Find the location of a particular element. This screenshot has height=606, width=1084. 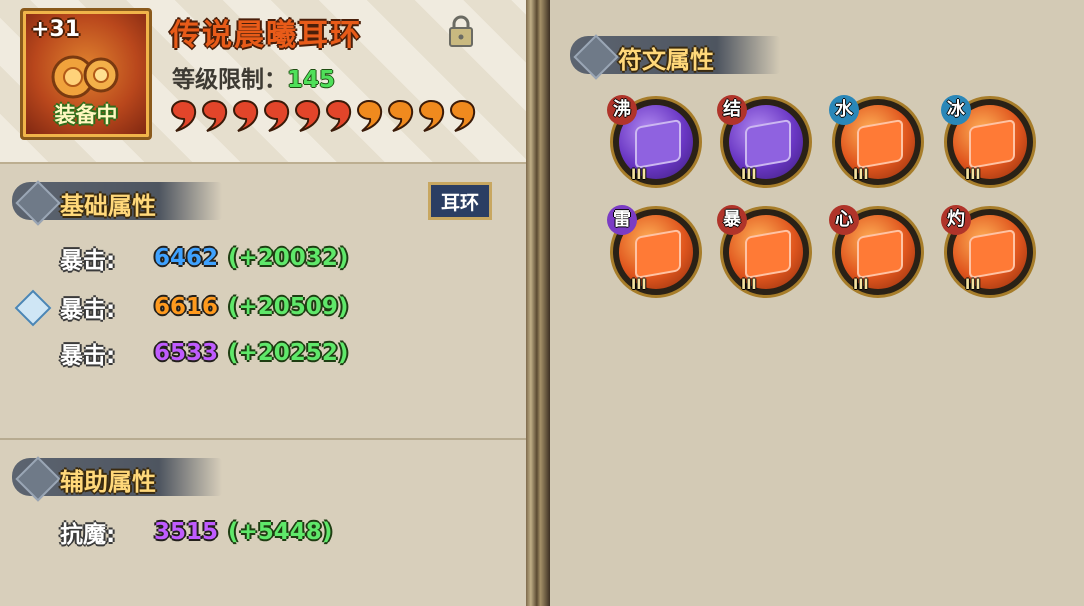

rune-attributes-header: 符文属性 is located at coordinates (675, 57).